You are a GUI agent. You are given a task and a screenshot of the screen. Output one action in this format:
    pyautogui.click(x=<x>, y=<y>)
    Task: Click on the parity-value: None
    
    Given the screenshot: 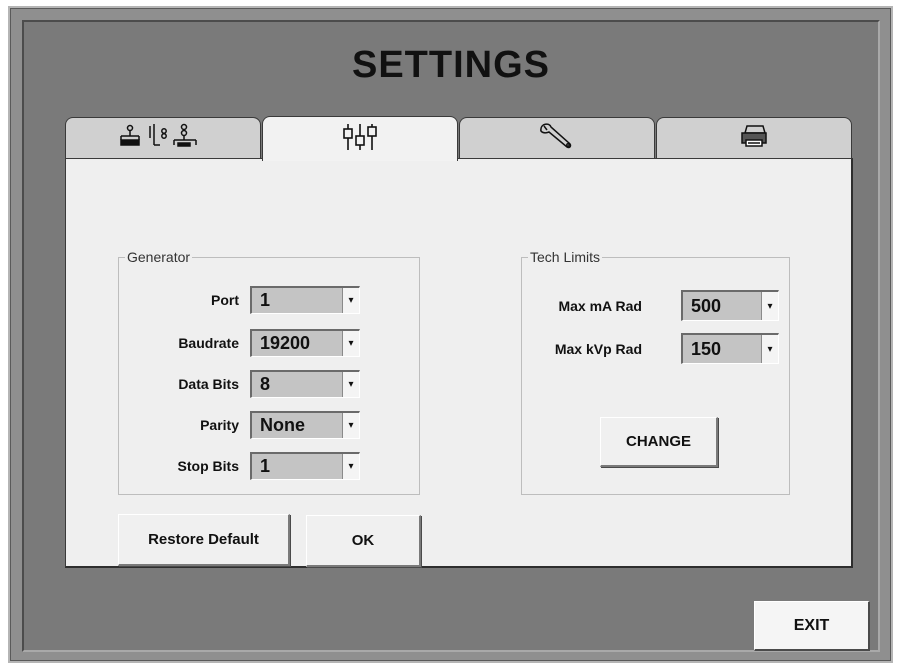 What is the action you would take?
    pyautogui.click(x=282, y=425)
    